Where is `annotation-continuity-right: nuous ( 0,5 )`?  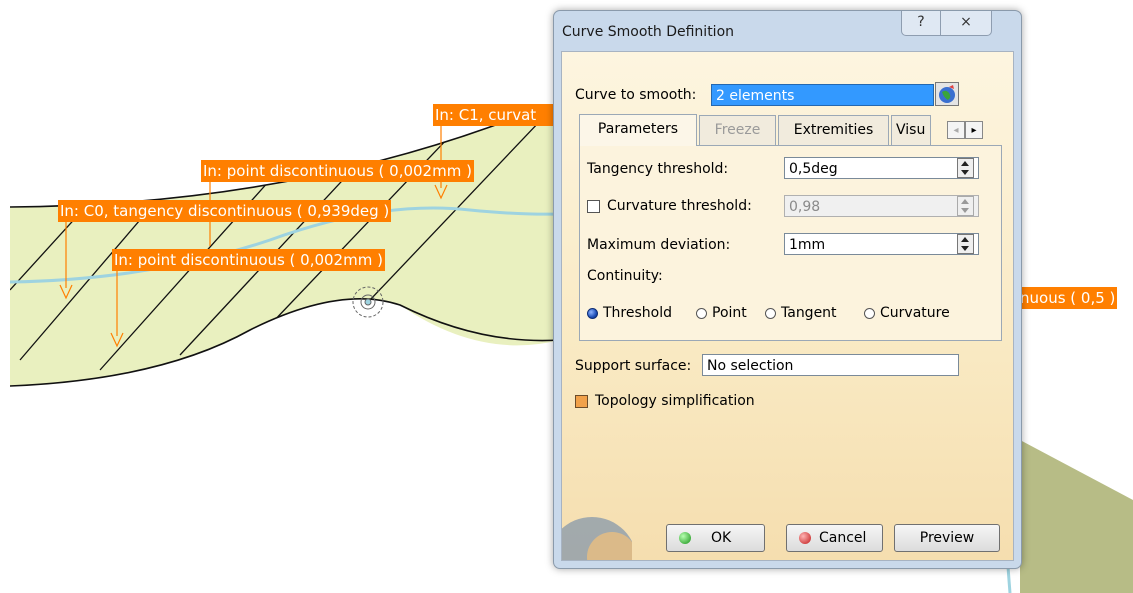 annotation-continuity-right: nuous ( 0,5 ) is located at coordinates (1068, 298).